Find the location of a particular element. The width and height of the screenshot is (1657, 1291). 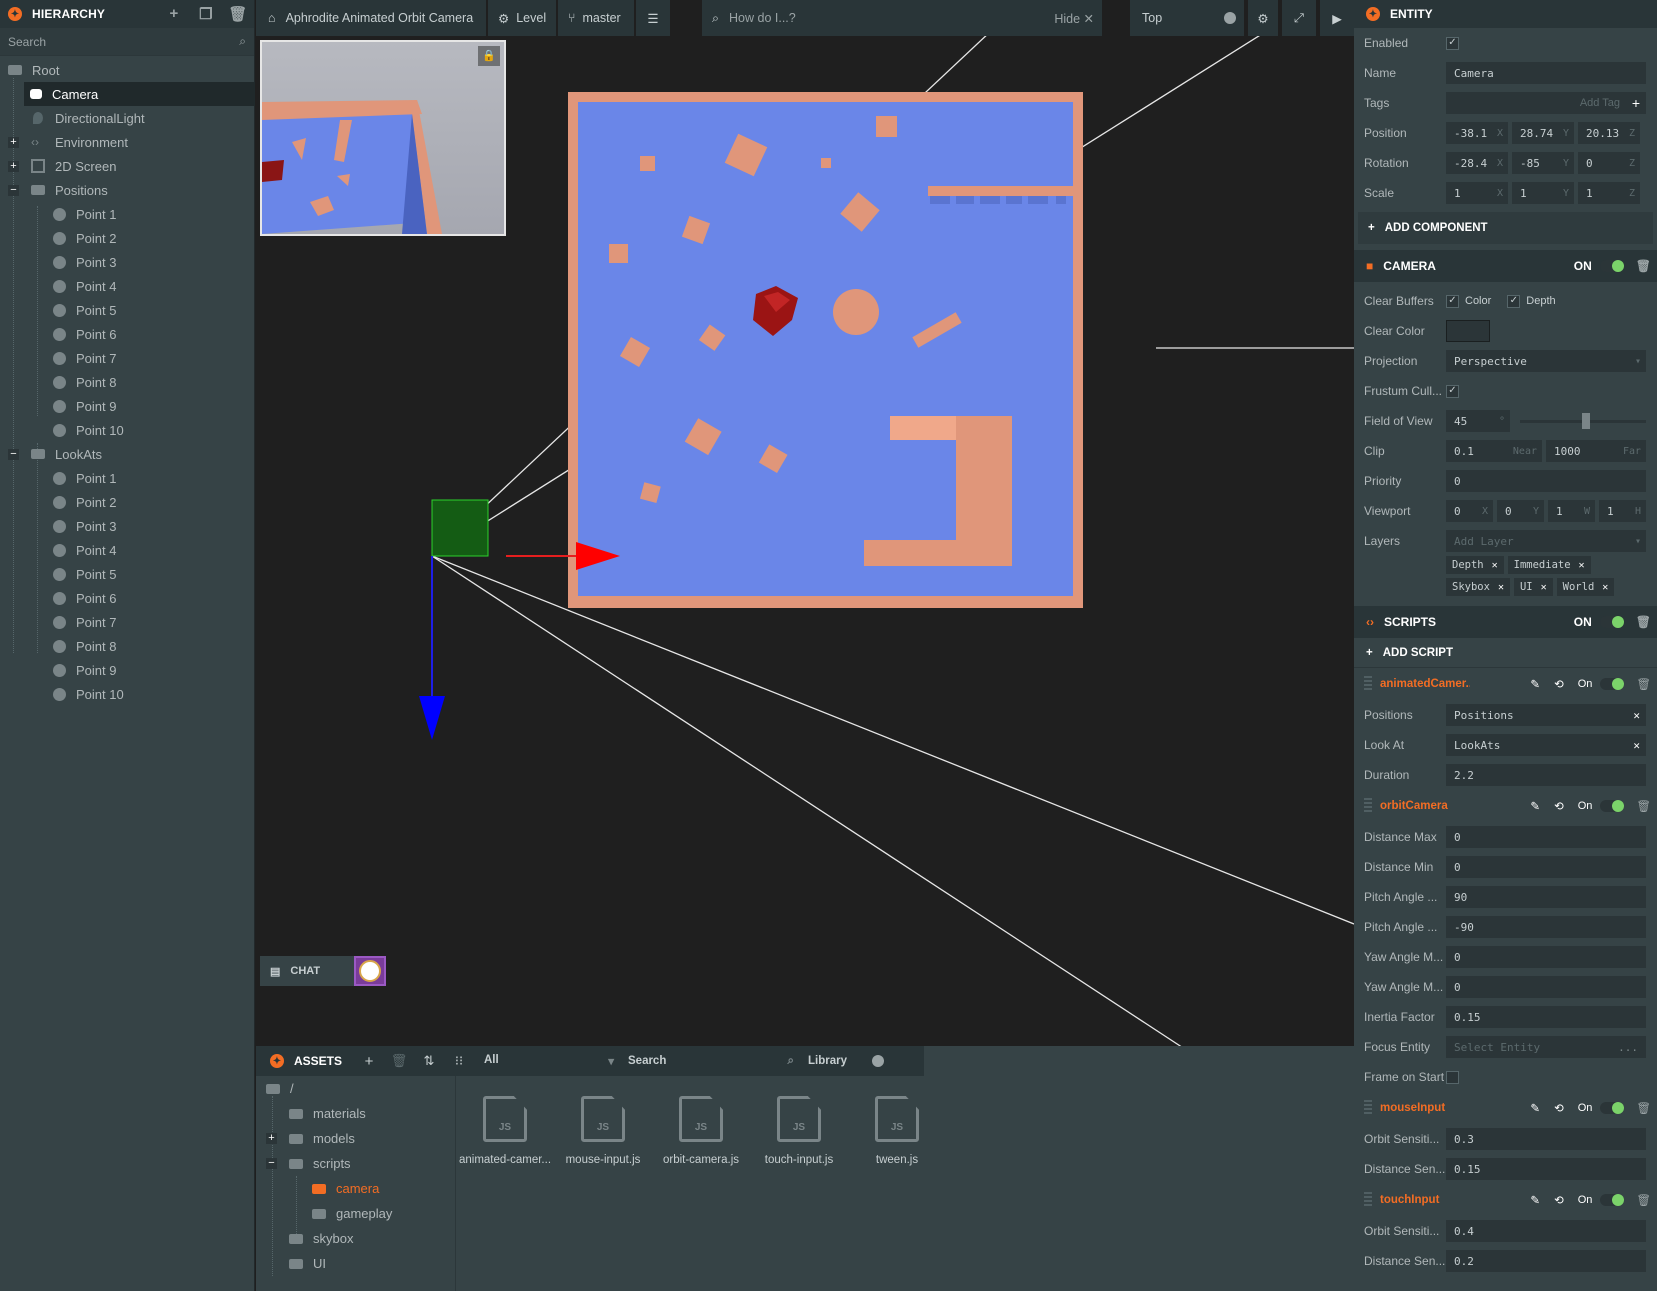

project-button: ⌂ Aphrodite Animated Orbit Camera is located at coordinates (371, 18).